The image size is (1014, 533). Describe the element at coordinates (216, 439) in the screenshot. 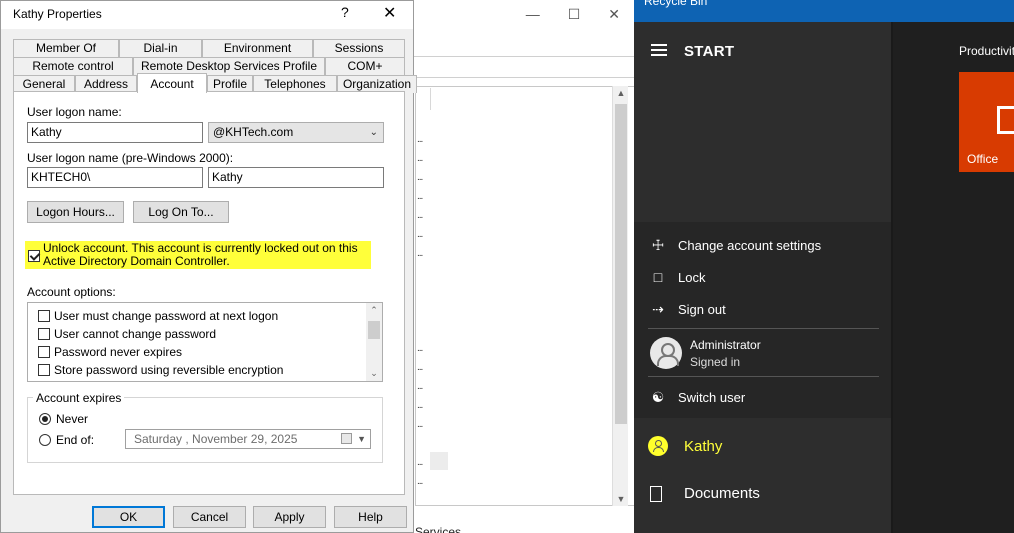

I see `end-of-date-value: Saturday , November 29, 2025` at that location.